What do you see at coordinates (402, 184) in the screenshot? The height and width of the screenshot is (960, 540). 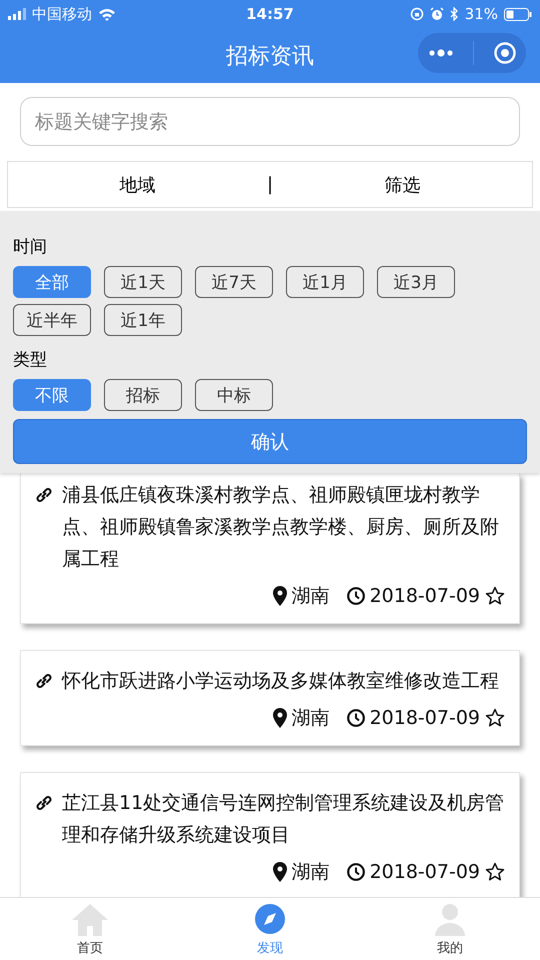 I see `filter-toggle: 筛选` at bounding box center [402, 184].